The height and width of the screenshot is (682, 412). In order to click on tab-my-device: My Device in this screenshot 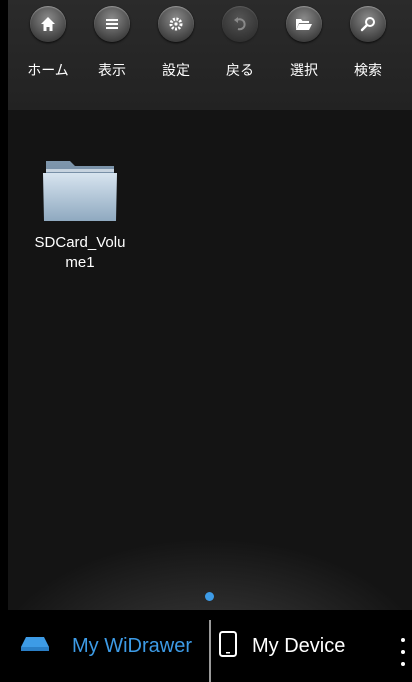, I will do `click(312, 646)`.